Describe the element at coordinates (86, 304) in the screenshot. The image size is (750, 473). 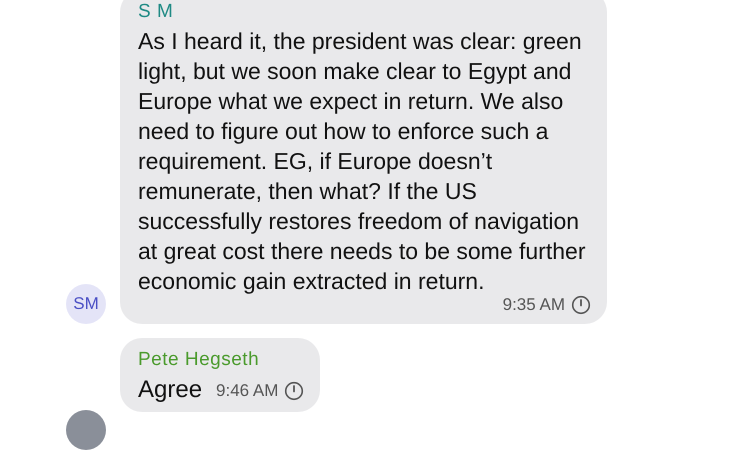
I see `avatar: SM` at that location.